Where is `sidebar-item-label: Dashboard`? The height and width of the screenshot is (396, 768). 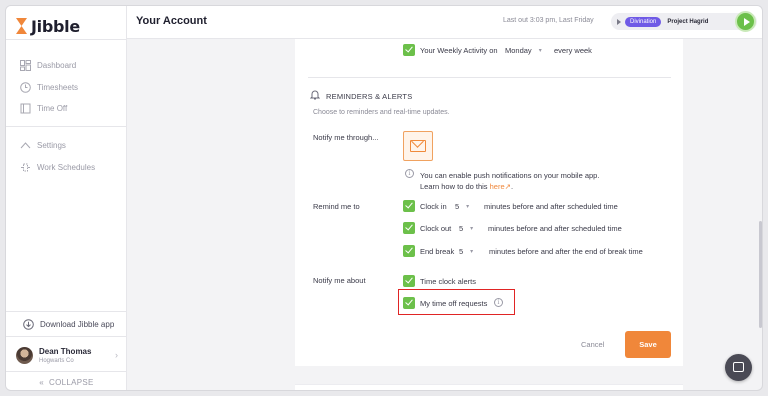 sidebar-item-label: Dashboard is located at coordinates (57, 65).